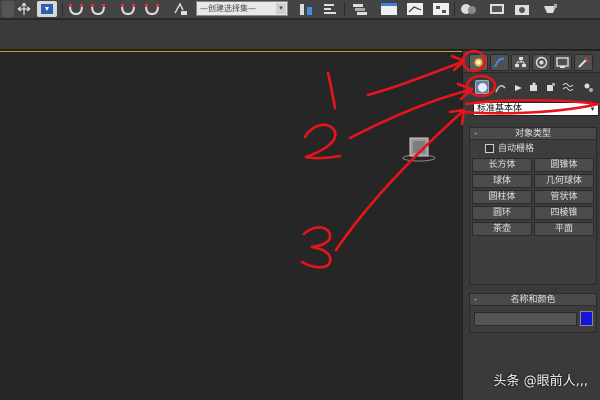  What do you see at coordinates (98, 9) in the screenshot?
I see `snap-angle-icon` at bounding box center [98, 9].